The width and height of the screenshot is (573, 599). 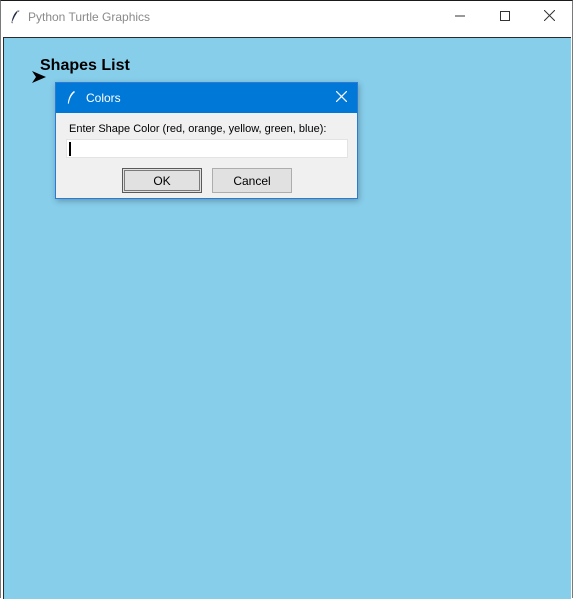 What do you see at coordinates (162, 180) in the screenshot?
I see `ok-button: OK` at bounding box center [162, 180].